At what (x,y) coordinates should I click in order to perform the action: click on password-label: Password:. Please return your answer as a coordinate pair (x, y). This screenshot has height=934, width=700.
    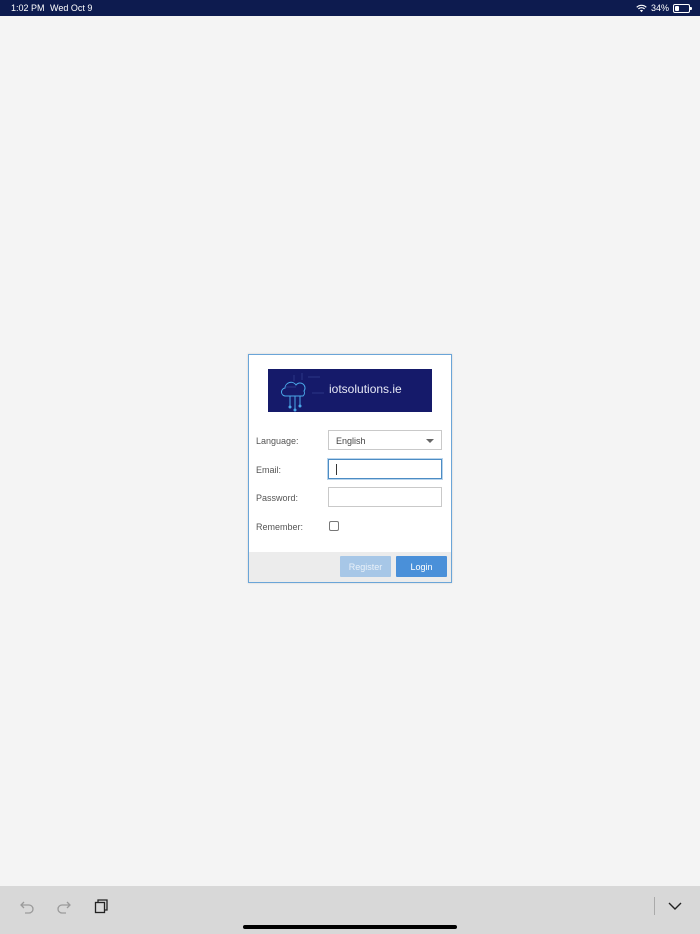
    Looking at the image, I should click on (277, 498).